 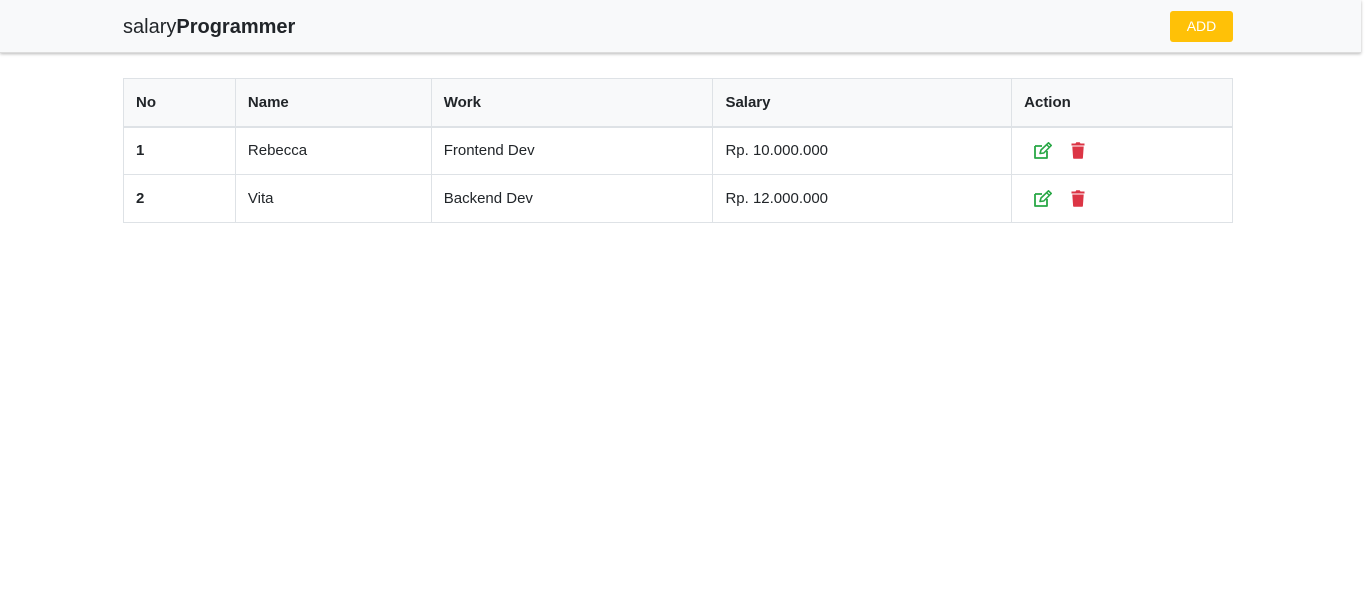 I want to click on brand-text-light: salary, so click(x=150, y=27).